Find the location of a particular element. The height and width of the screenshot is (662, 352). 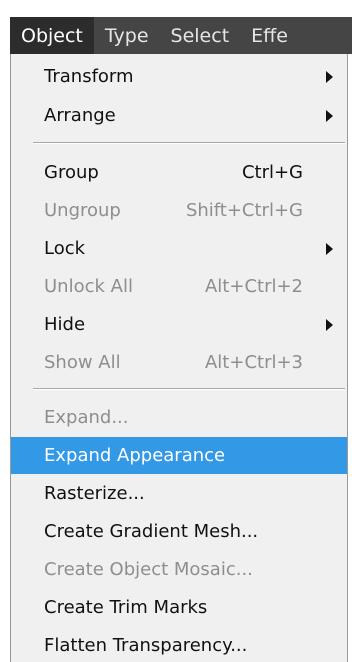

menu-item-shortcut: Alt+Ctrl+2 is located at coordinates (253, 286).